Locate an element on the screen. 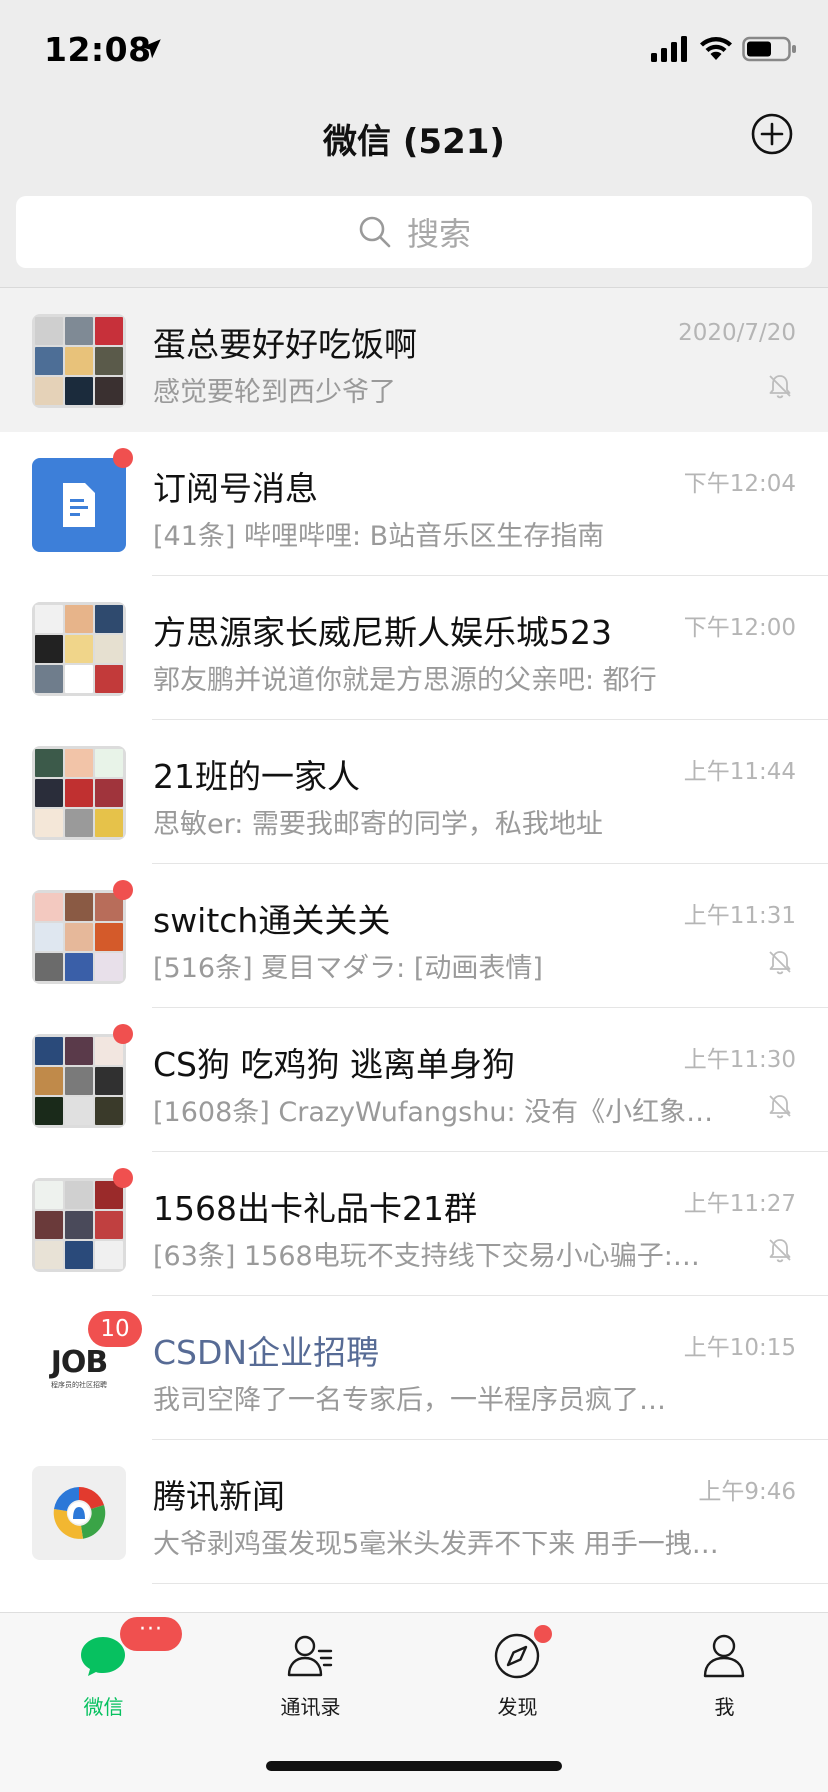  more-dots-badge: ··· is located at coordinates (151, 1634).